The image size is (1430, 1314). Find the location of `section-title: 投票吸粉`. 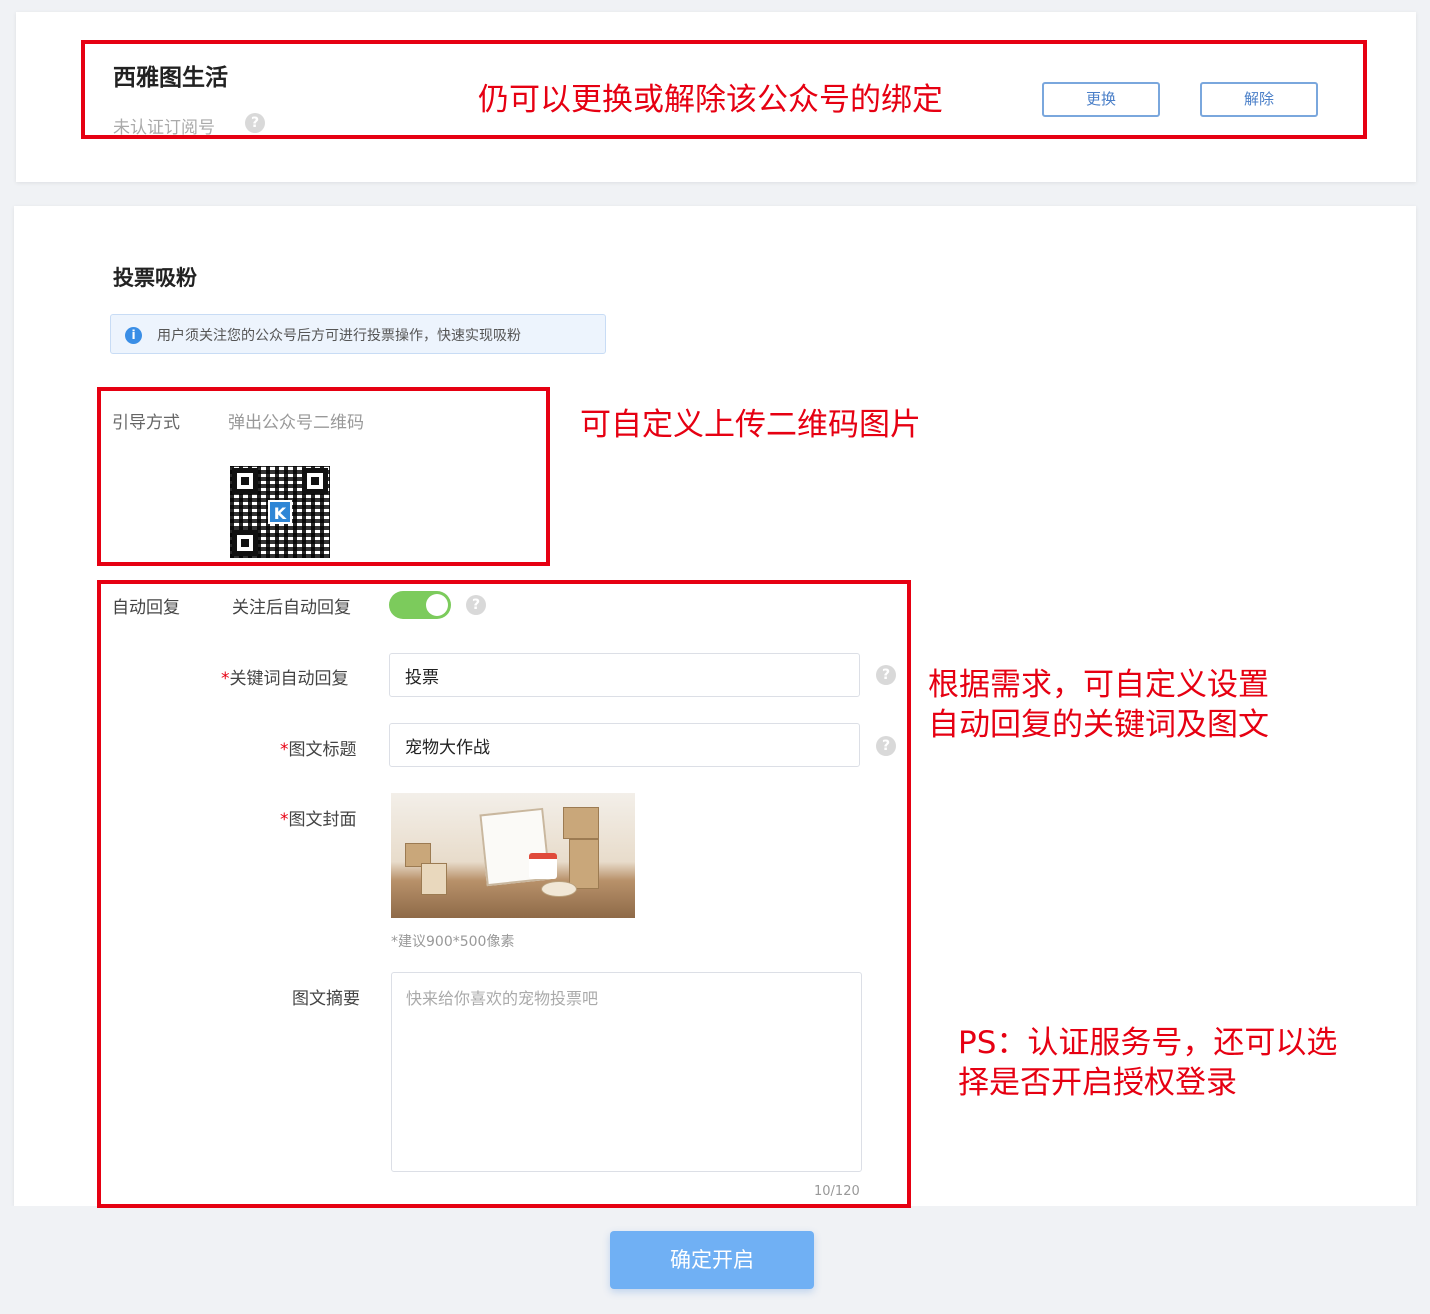

section-title: 投票吸粉 is located at coordinates (155, 278).